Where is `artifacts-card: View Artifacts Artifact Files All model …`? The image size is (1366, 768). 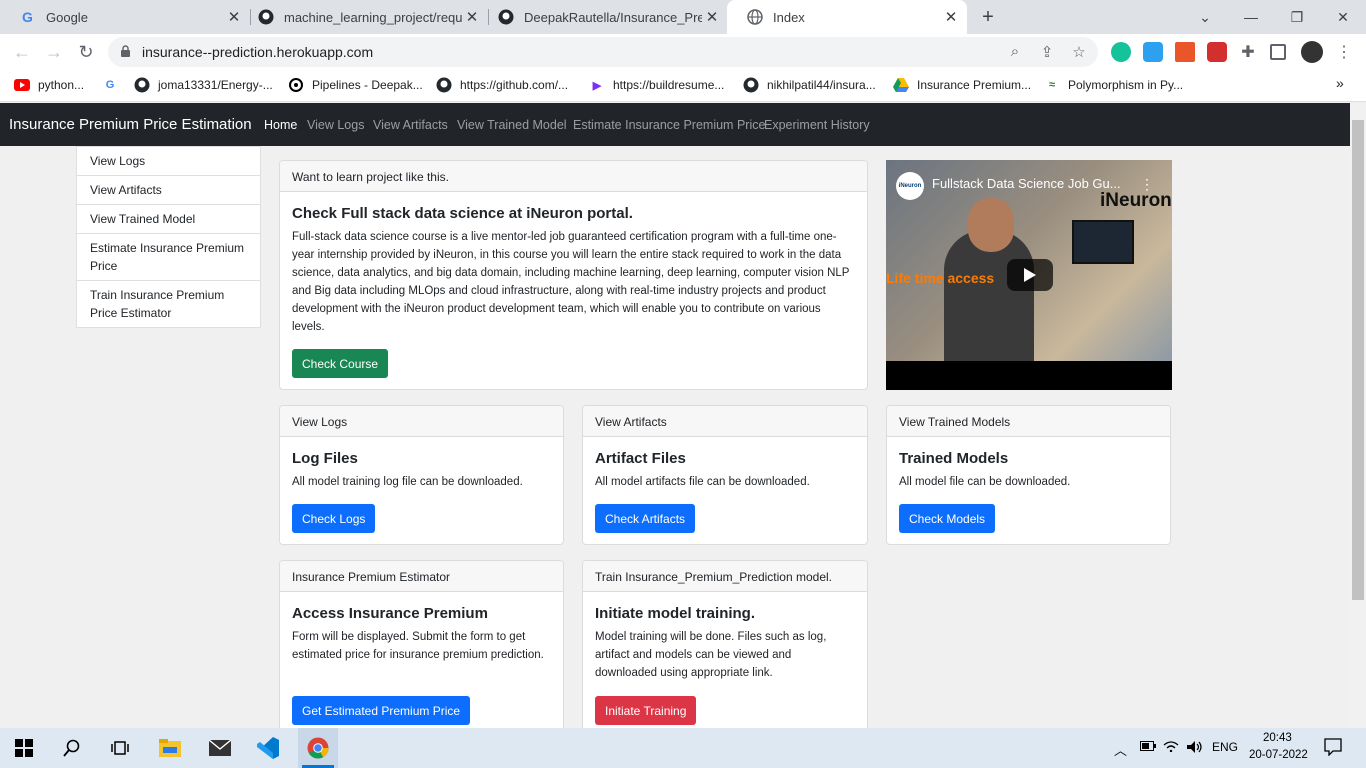
artifacts-card: View Artifacts Artifact Files All model … is located at coordinates (725, 475).